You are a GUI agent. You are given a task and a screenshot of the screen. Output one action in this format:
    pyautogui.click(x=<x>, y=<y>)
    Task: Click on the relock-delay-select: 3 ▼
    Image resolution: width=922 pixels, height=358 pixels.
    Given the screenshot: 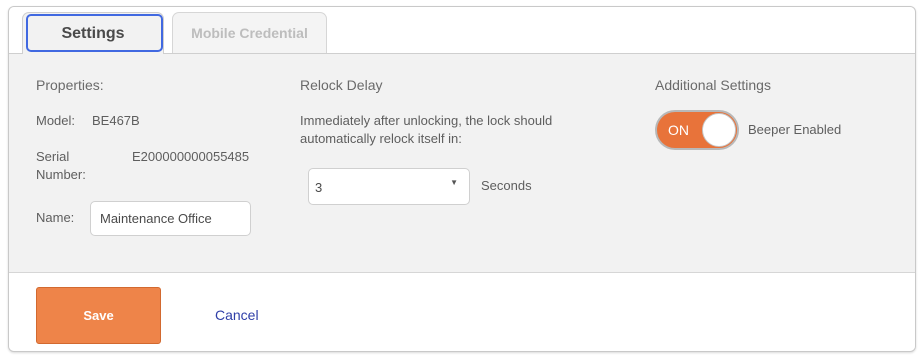 What is the action you would take?
    pyautogui.click(x=389, y=186)
    